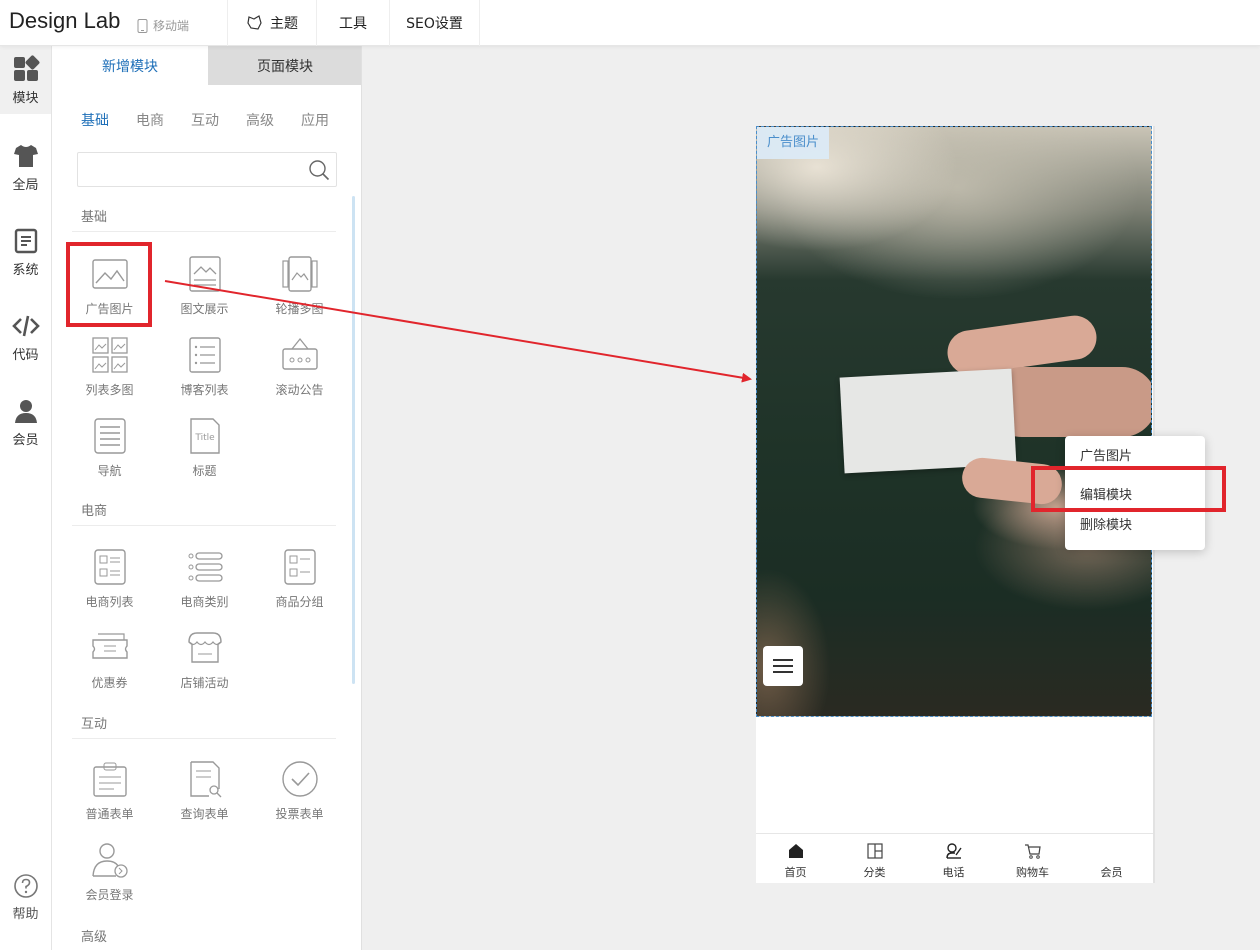 The image size is (1260, 950). What do you see at coordinates (150, 120) in the screenshot?
I see `subtab-ecommerce: 电商` at bounding box center [150, 120].